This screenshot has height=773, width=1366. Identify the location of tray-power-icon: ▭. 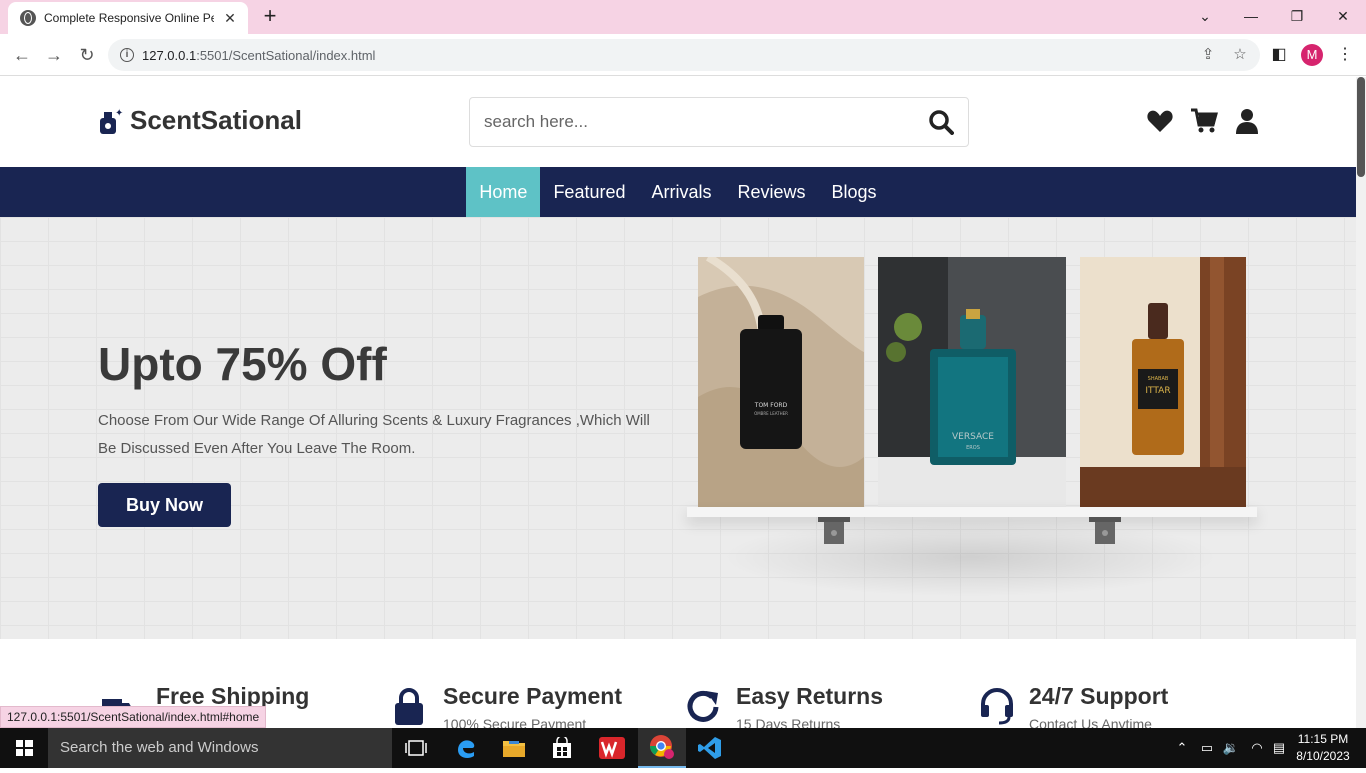
(1207, 748).